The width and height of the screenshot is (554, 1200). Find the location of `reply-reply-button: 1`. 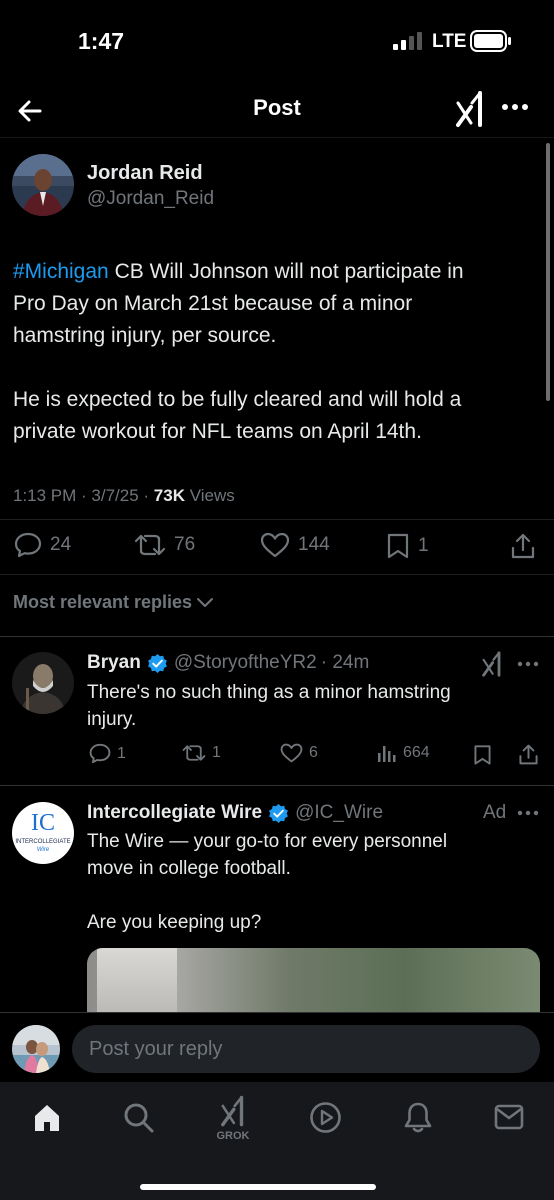

reply-reply-button: 1 is located at coordinates (107, 753).